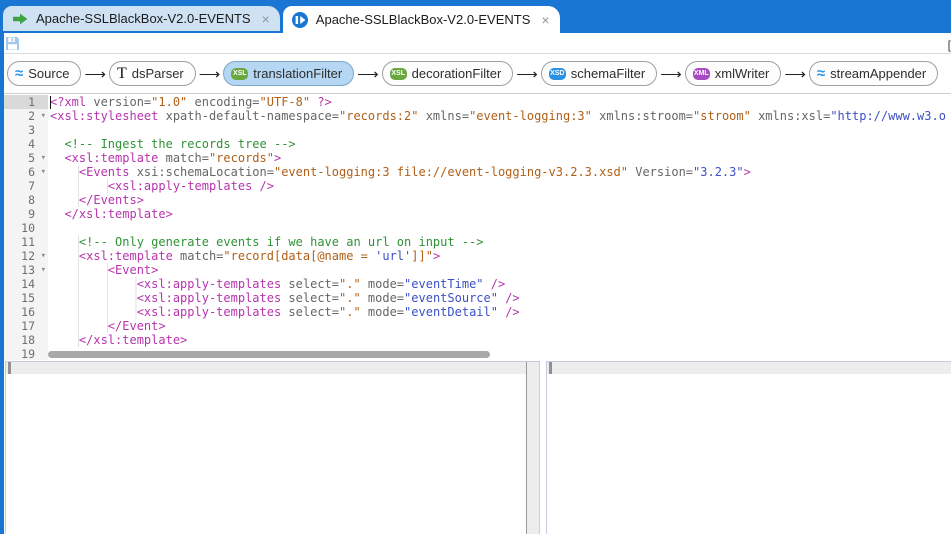  What do you see at coordinates (31, 144) in the screenshot?
I see `line-number: 4` at bounding box center [31, 144].